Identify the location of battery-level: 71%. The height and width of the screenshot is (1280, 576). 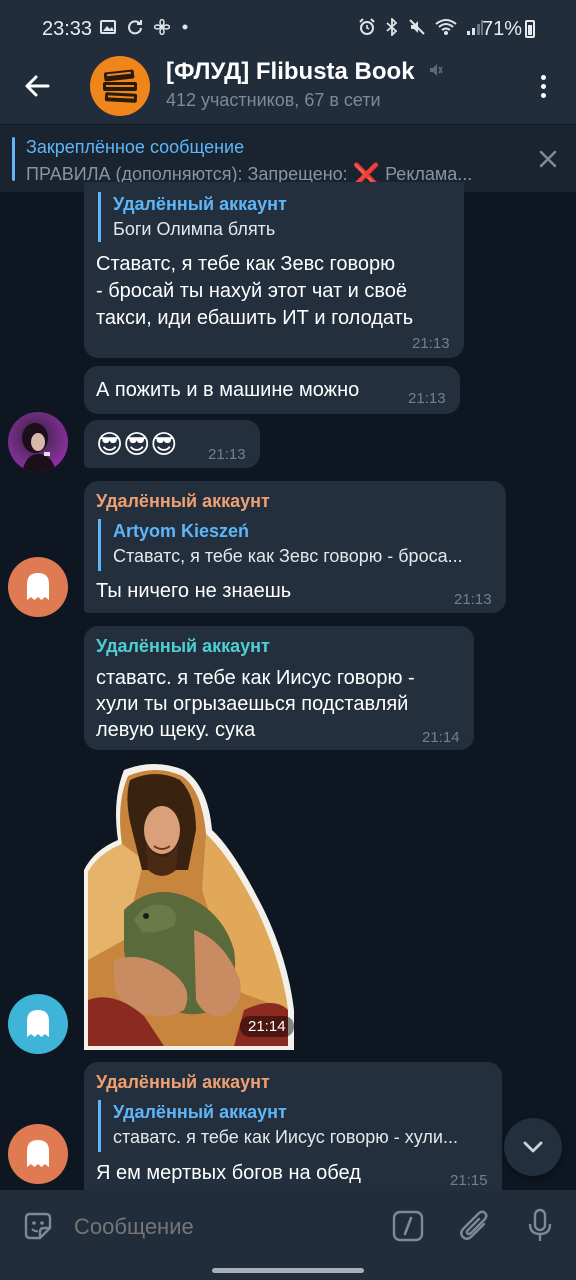
(502, 29).